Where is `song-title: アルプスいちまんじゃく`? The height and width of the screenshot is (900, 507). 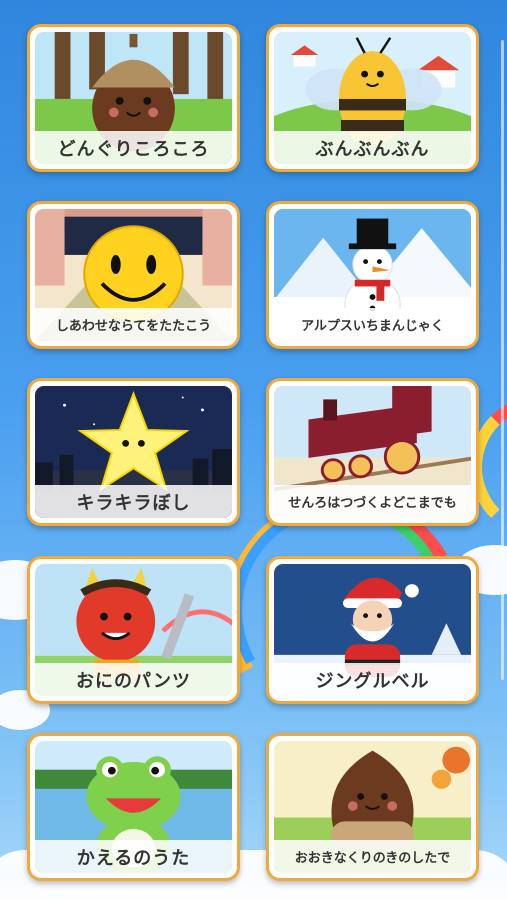 song-title: アルプスいちまんじゃく is located at coordinates (372, 324).